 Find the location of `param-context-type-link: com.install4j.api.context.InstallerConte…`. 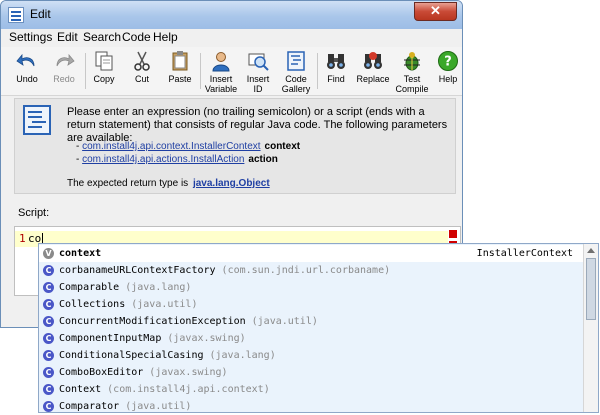

param-context-type-link: com.install4j.api.context.InstallerConte… is located at coordinates (171, 146).